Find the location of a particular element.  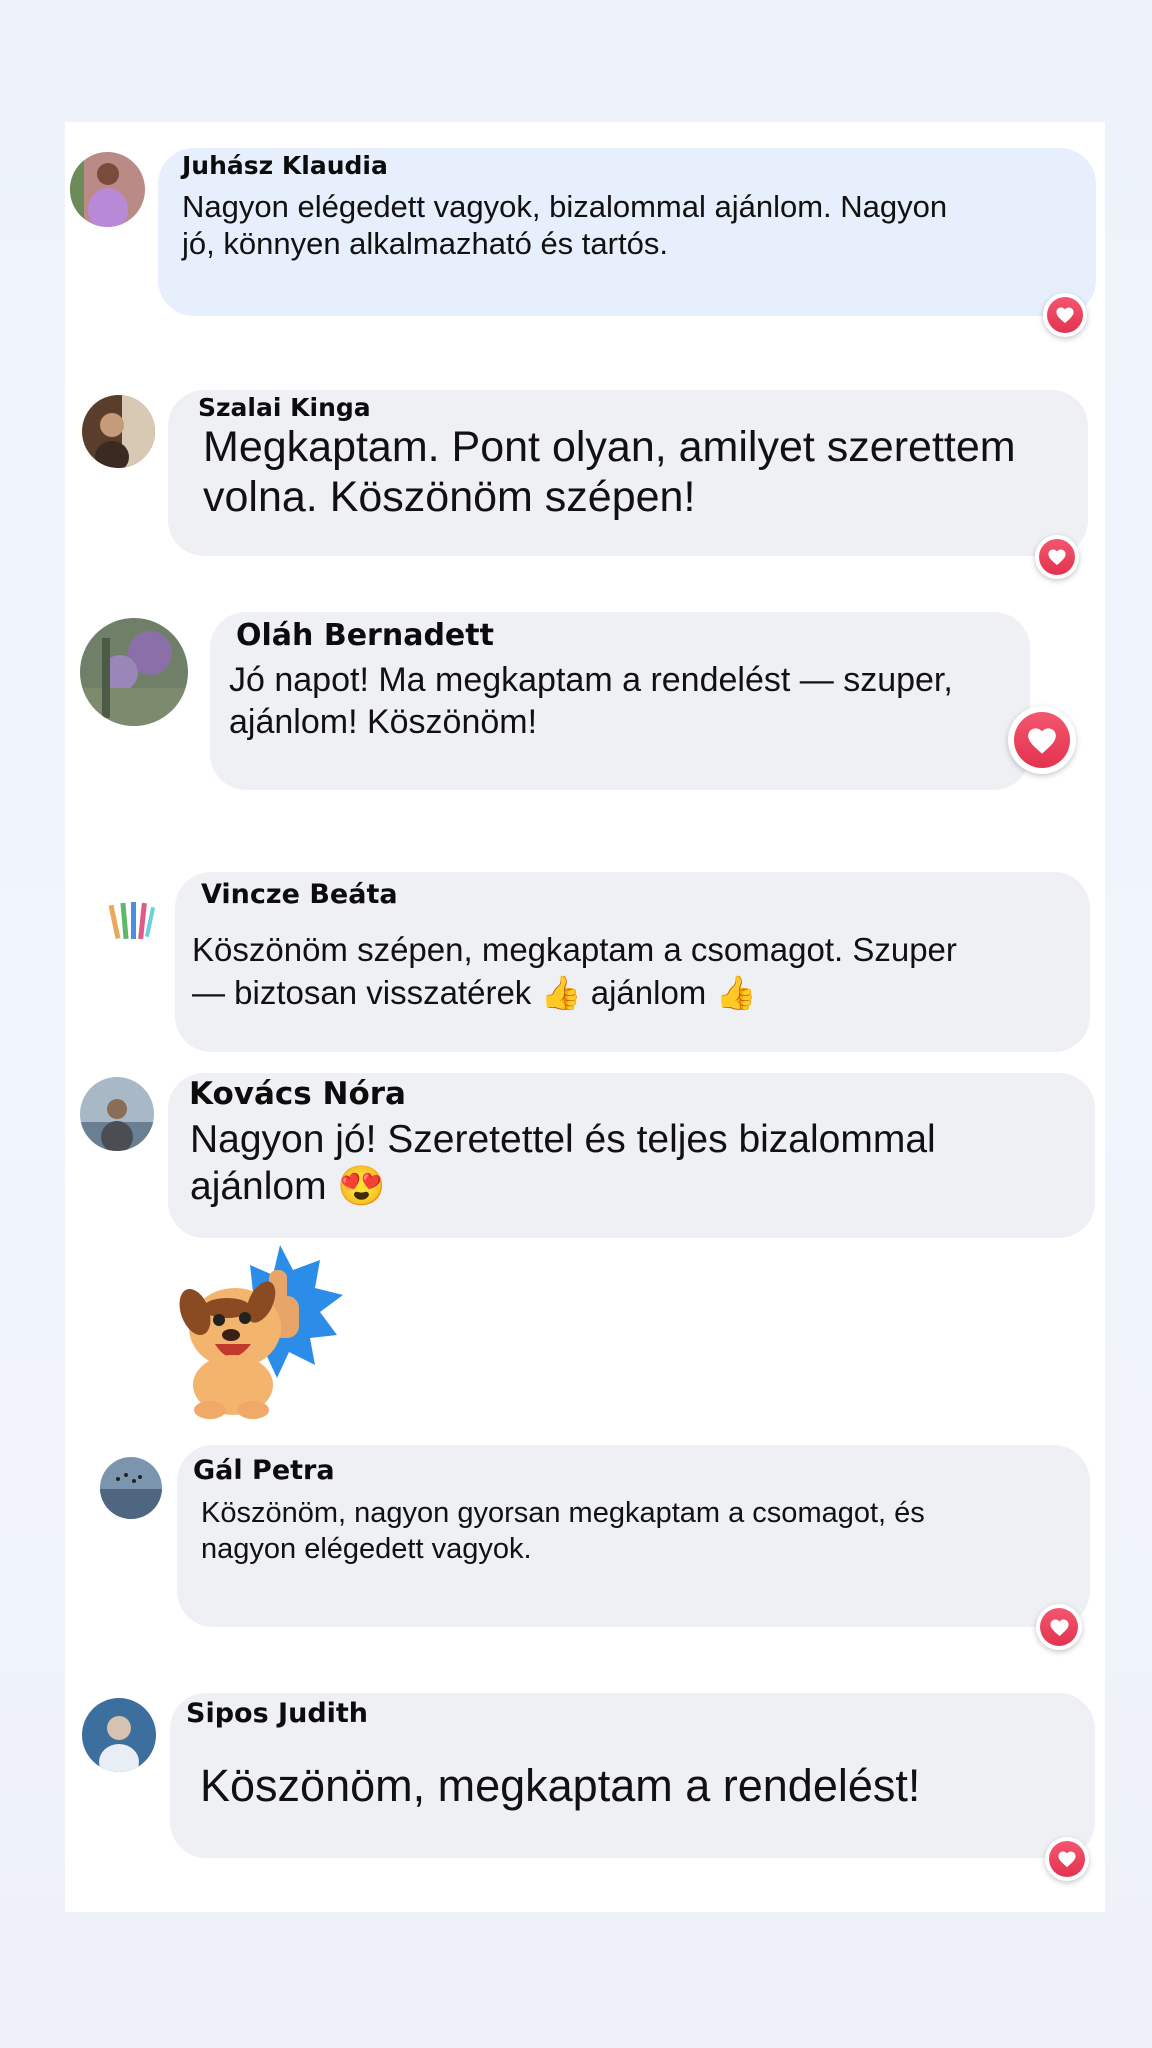

comment-text: Köszönöm, megkaptam a rendelést! is located at coordinates (560, 1785).